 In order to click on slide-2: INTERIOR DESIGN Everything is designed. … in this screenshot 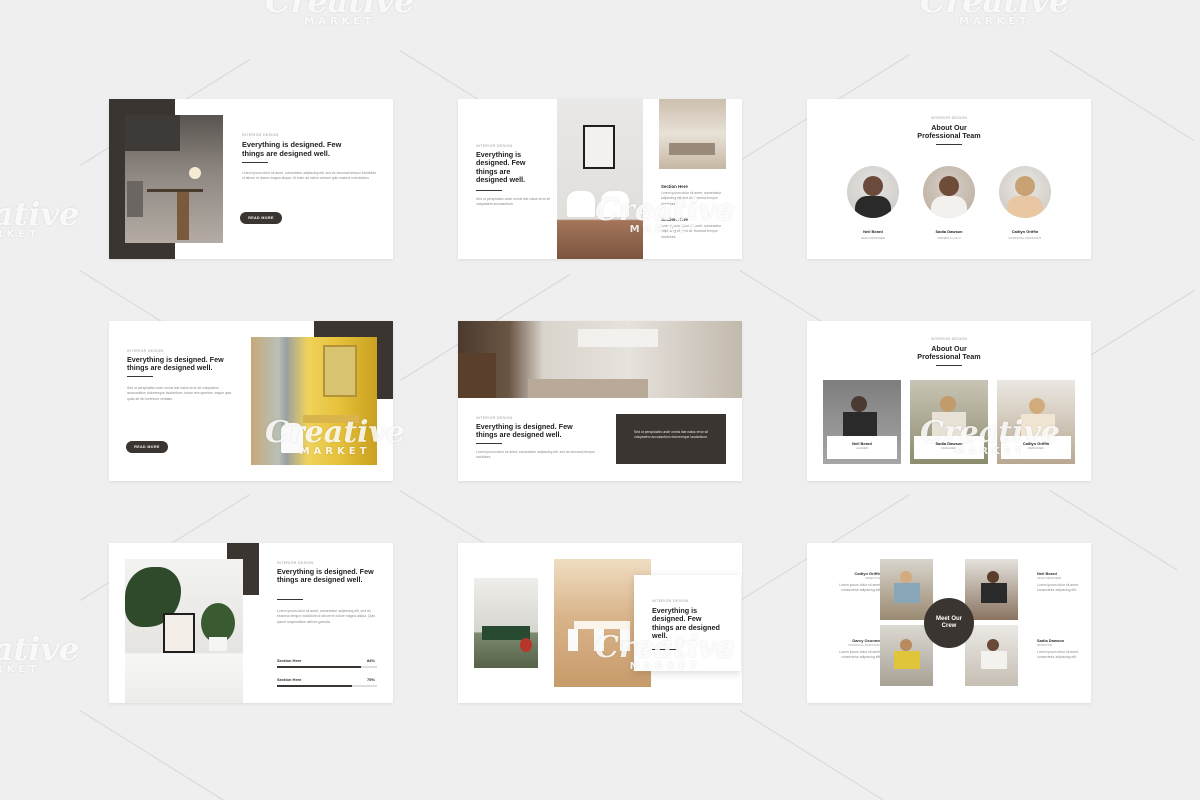, I will do `click(600, 179)`.